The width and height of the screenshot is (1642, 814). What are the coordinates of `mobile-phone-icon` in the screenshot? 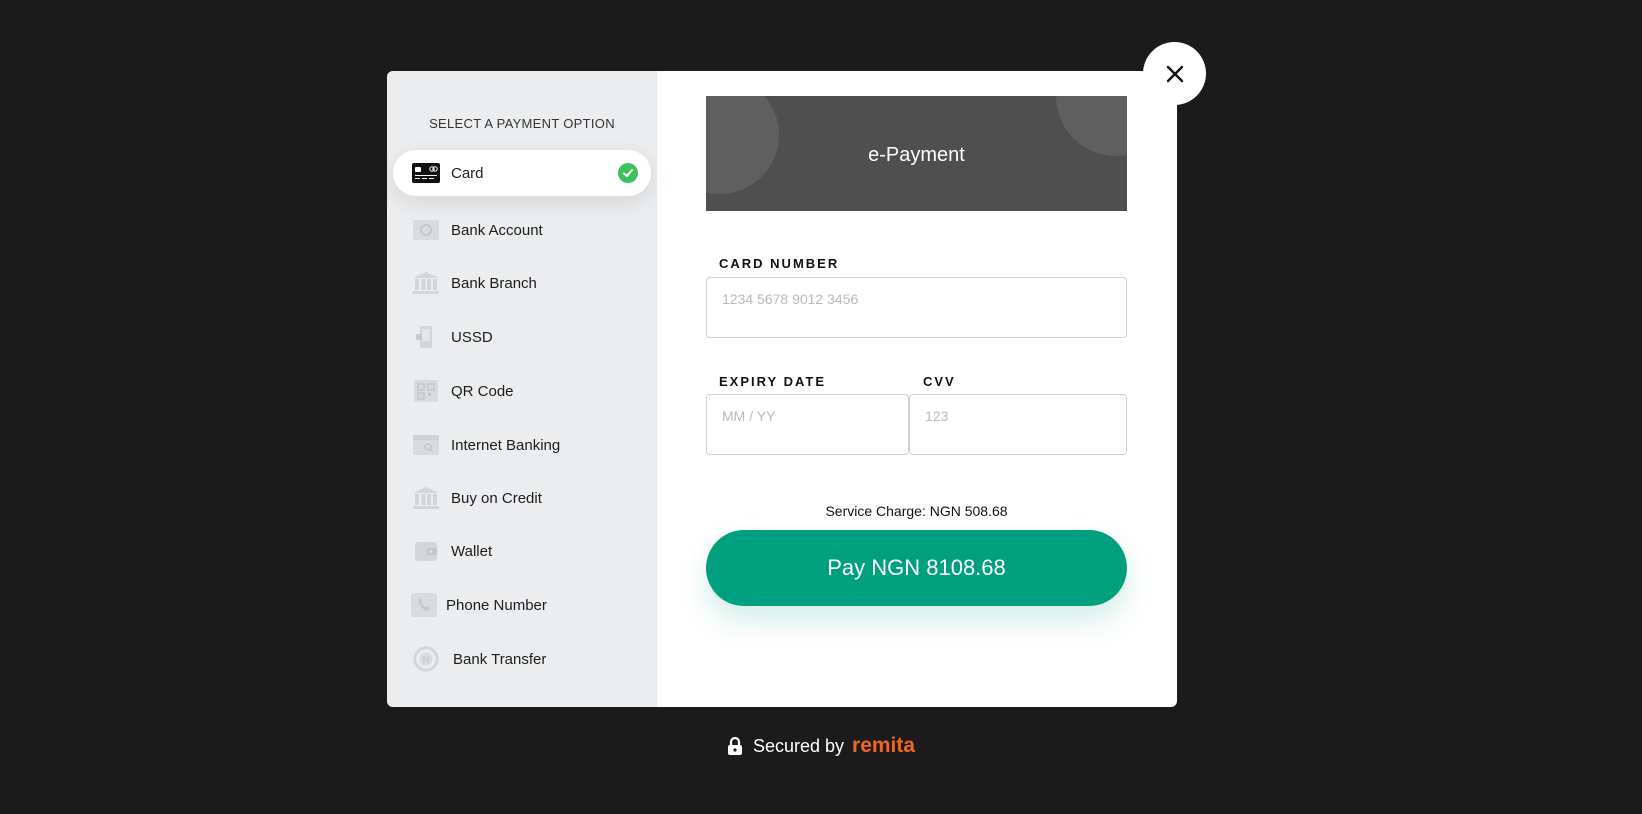 It's located at (426, 337).